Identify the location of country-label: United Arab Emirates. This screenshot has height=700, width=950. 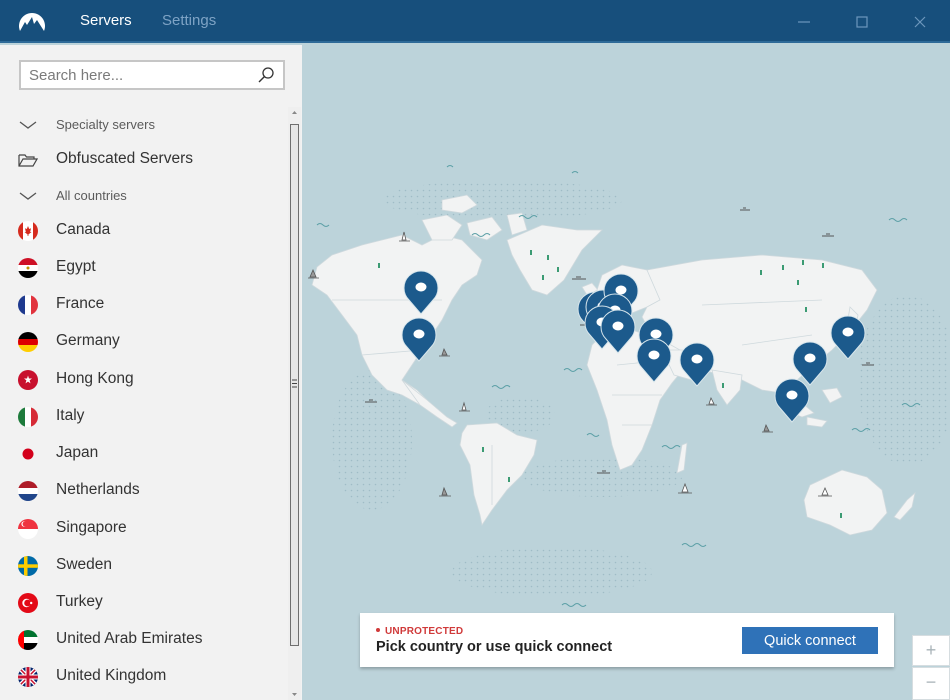
(129, 638).